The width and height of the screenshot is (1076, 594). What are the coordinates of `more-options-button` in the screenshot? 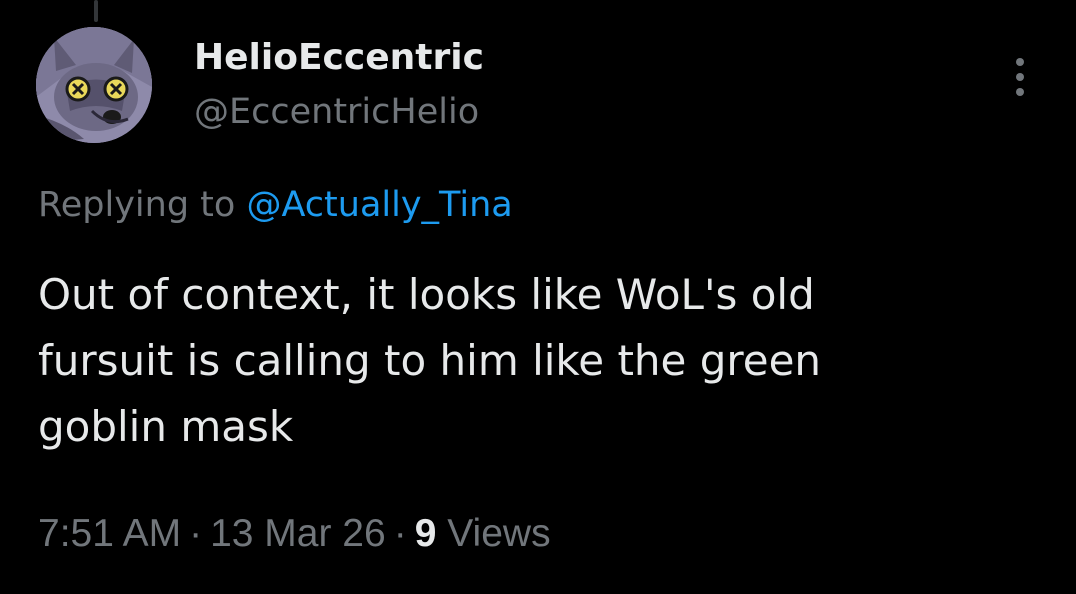 It's located at (1020, 77).